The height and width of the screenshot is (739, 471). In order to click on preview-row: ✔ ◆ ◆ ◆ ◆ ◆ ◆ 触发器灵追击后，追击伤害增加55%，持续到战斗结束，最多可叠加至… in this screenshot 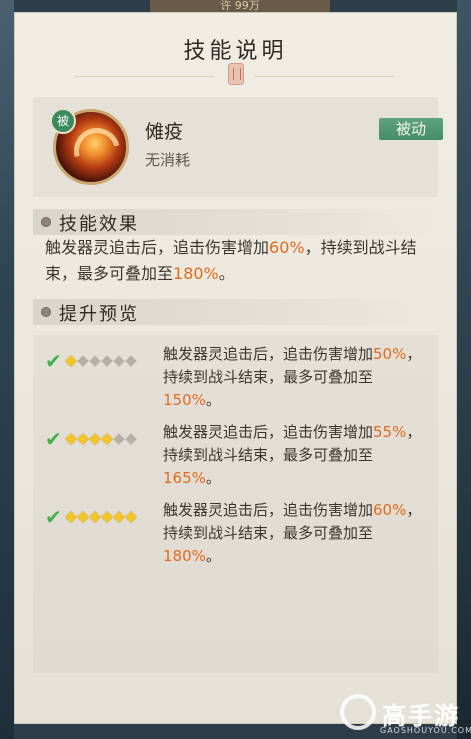, I will do `click(235, 457)`.